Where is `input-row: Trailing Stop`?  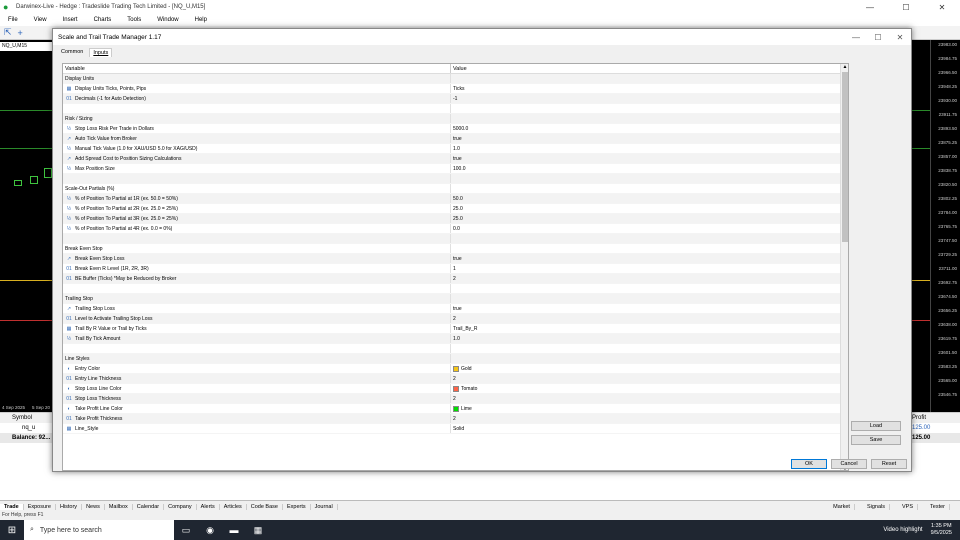
input-row: Trailing Stop is located at coordinates (455, 299).